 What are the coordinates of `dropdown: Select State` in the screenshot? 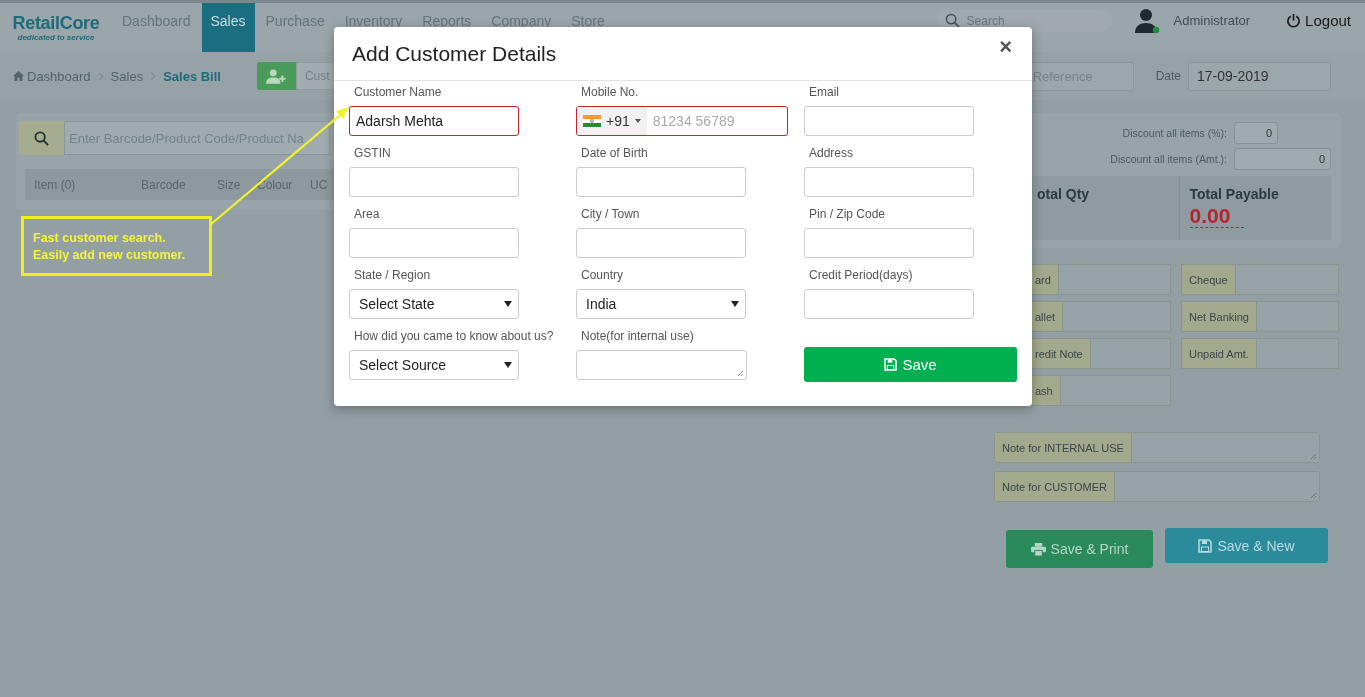 It's located at (434, 304).